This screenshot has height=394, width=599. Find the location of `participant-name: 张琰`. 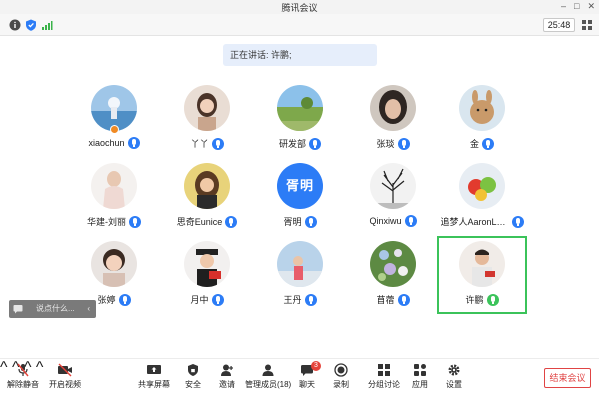

participant-name: 张琰 is located at coordinates (385, 144).